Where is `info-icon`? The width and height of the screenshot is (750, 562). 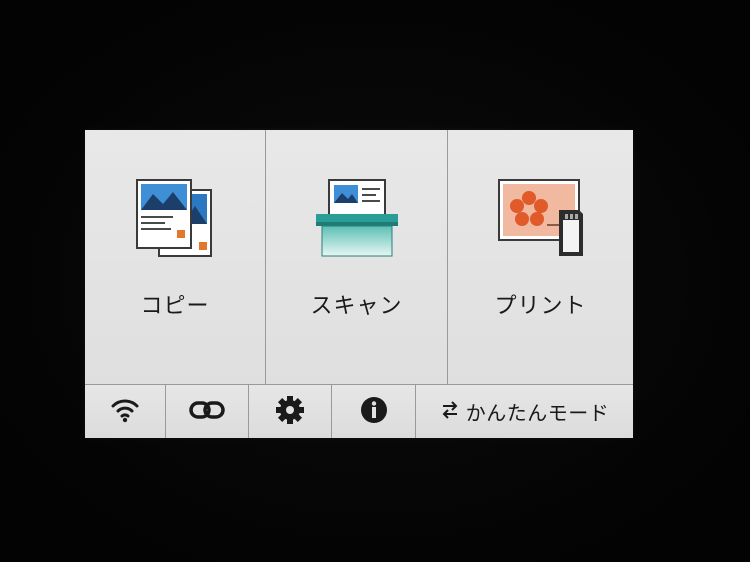 info-icon is located at coordinates (374, 412).